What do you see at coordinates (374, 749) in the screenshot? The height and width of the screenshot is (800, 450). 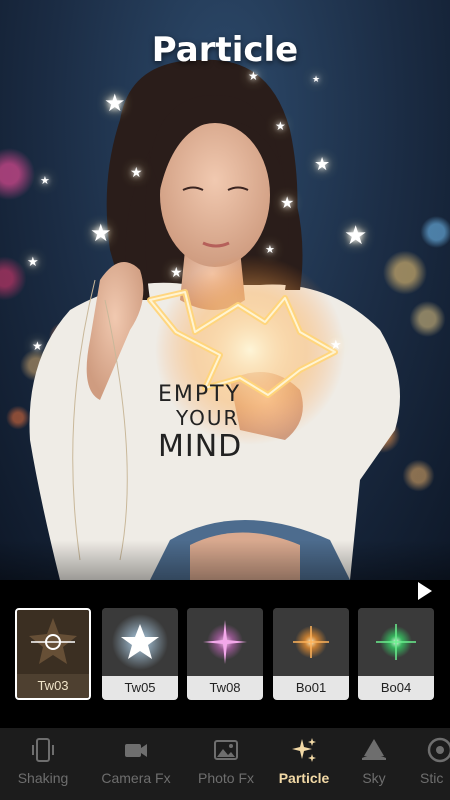 I see `sky-icon` at bounding box center [374, 749].